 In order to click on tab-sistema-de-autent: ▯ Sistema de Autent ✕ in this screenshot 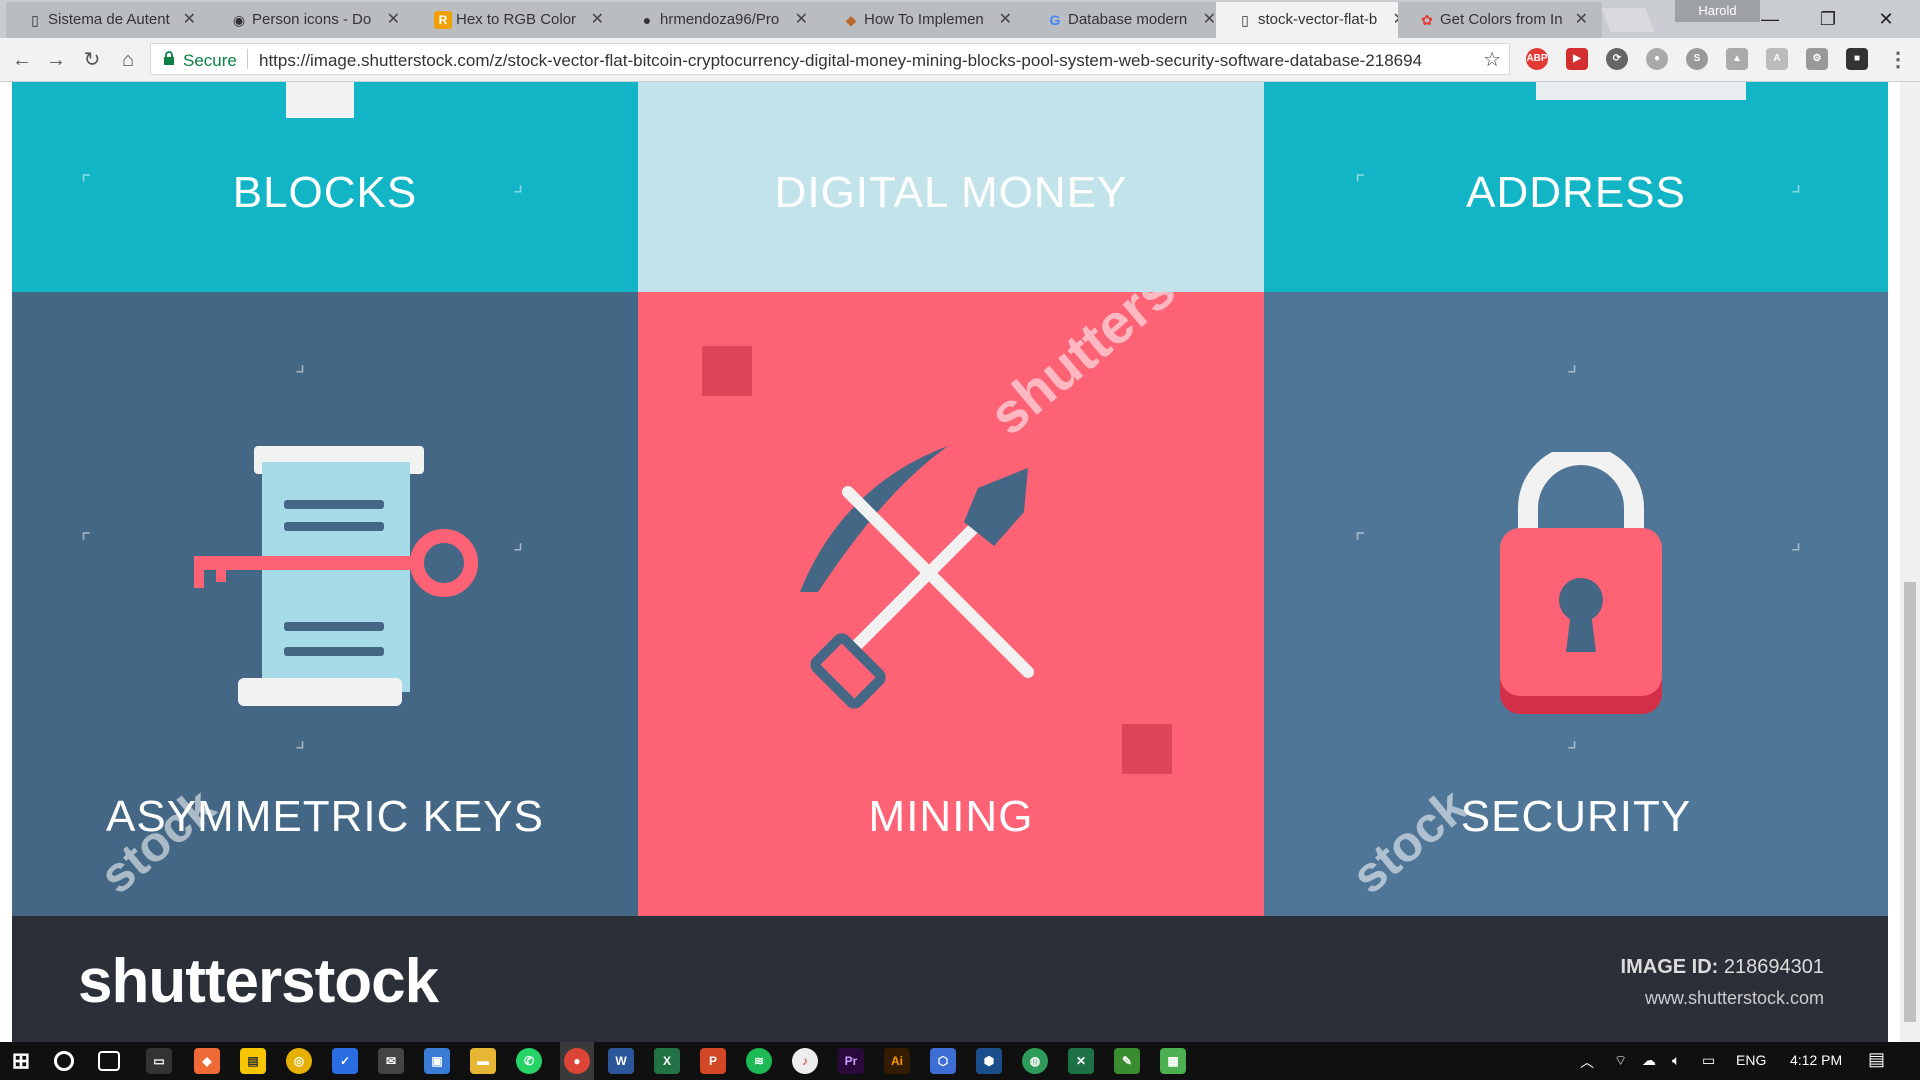, I will do `click(108, 20)`.